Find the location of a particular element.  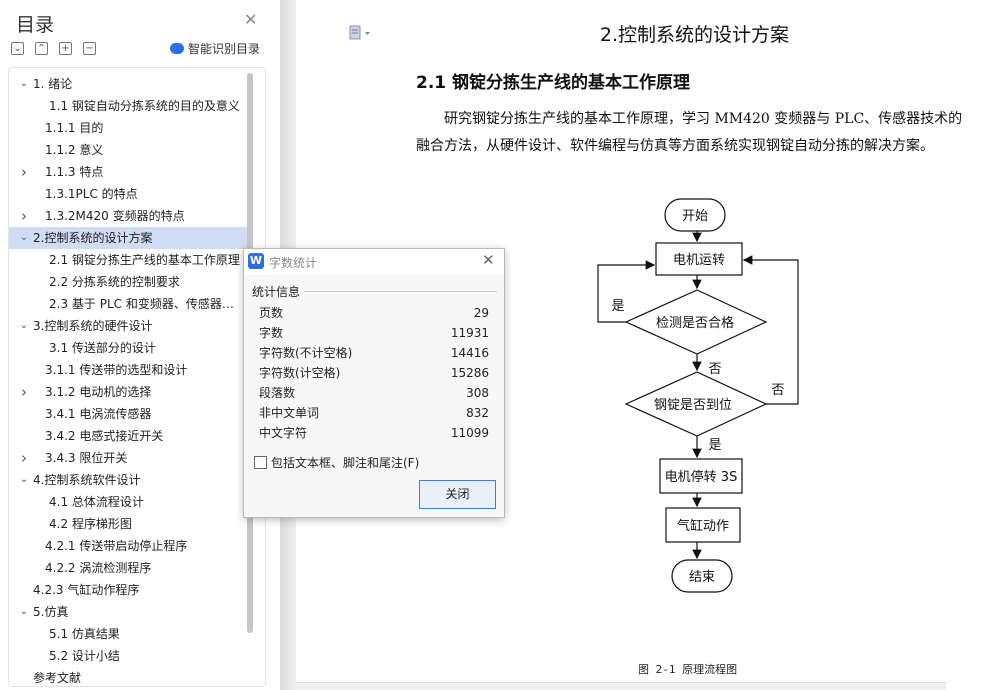

toc-item-label: 1.1.1 目的 is located at coordinates (74, 128).